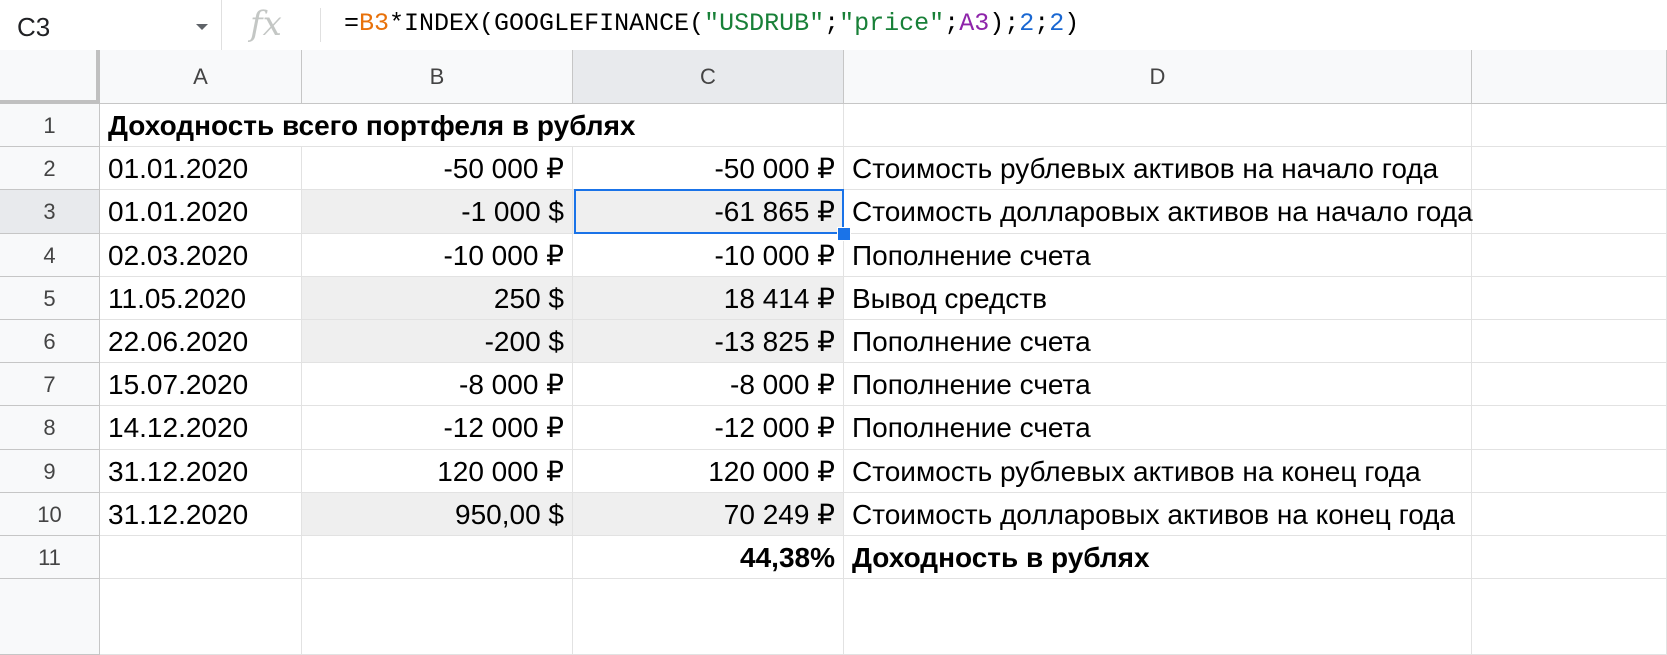  What do you see at coordinates (50, 77) in the screenshot?
I see `select-all-corner` at bounding box center [50, 77].